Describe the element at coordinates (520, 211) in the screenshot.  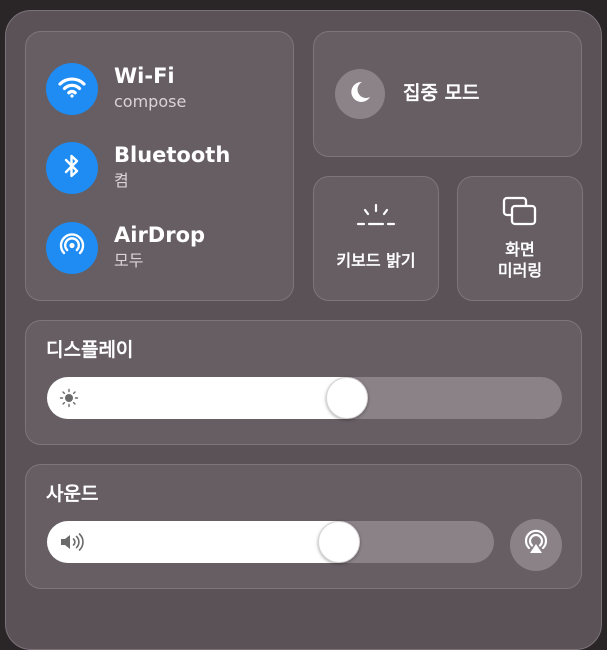
I see `screen-mirroring-icon` at that location.